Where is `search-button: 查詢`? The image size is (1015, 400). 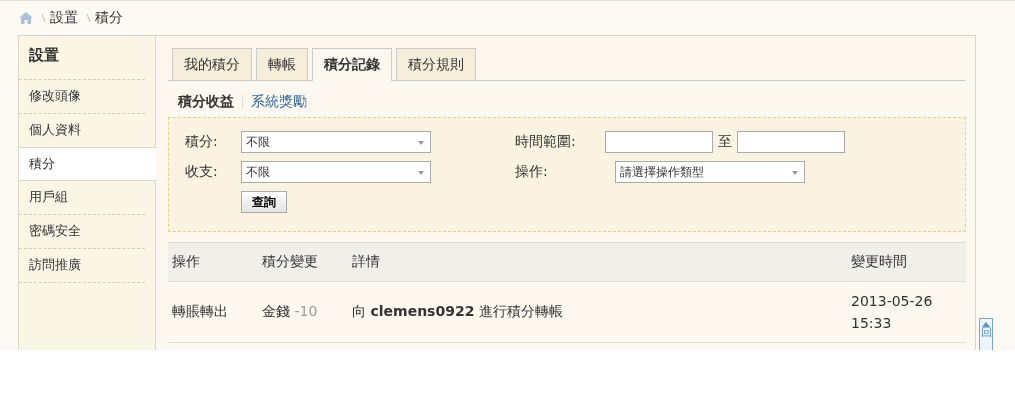
search-button: 查詢 is located at coordinates (264, 202).